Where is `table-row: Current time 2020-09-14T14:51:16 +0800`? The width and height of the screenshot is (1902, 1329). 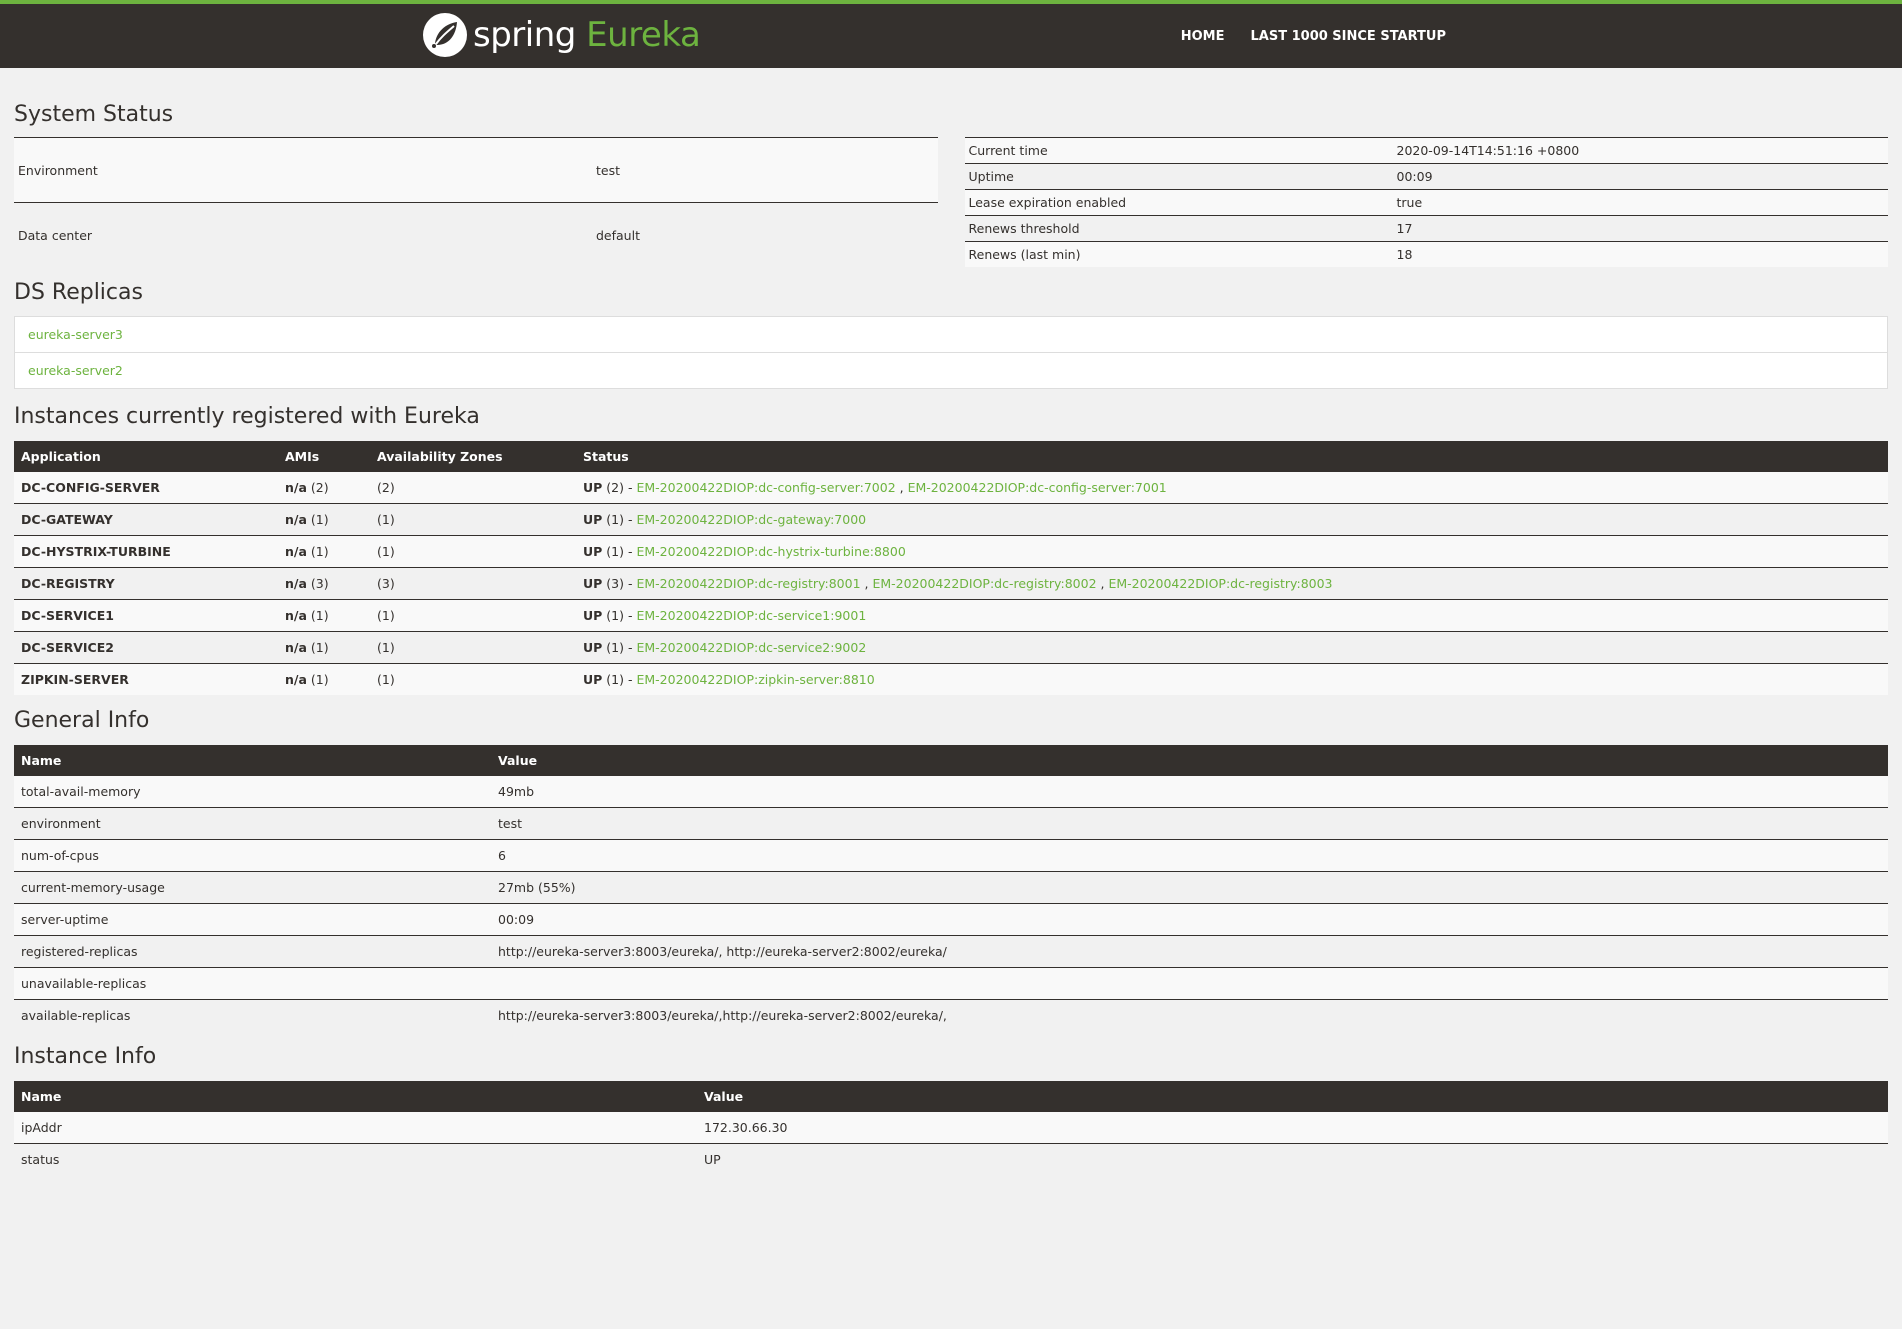
table-row: Current time 2020-09-14T14:51:16 +0800 is located at coordinates (1426, 150).